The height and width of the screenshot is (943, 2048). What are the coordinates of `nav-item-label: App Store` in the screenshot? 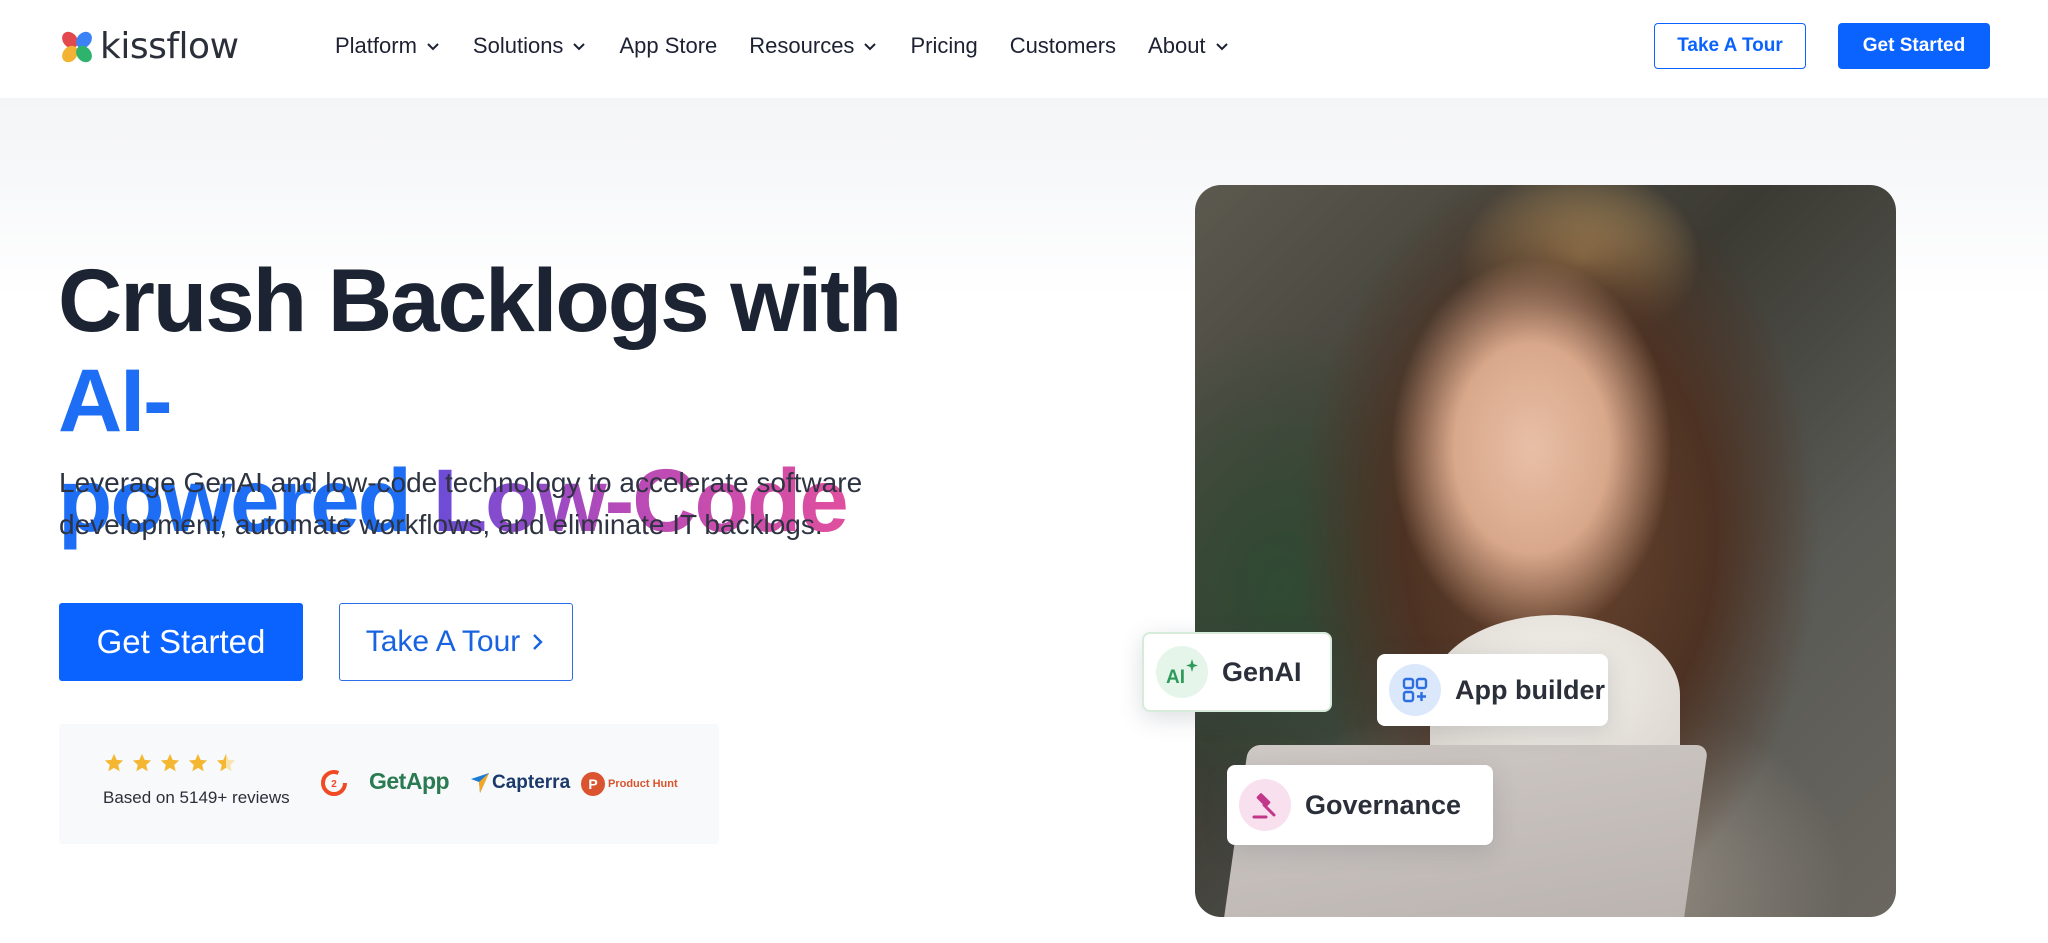 It's located at (668, 45).